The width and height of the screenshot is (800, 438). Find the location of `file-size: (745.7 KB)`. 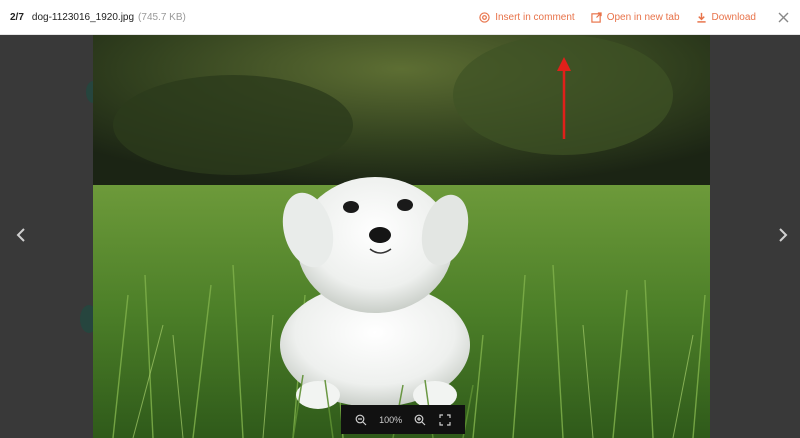

file-size: (745.7 KB) is located at coordinates (162, 17).